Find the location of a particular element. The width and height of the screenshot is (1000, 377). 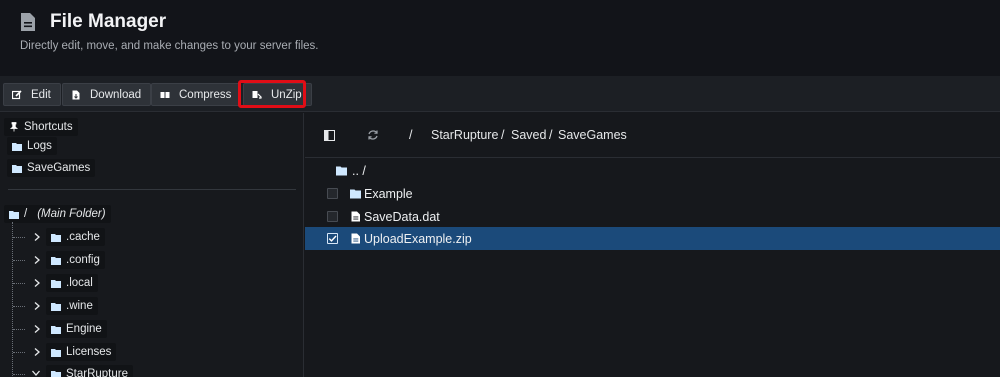

sidebar-toggle-icon is located at coordinates (329, 135).